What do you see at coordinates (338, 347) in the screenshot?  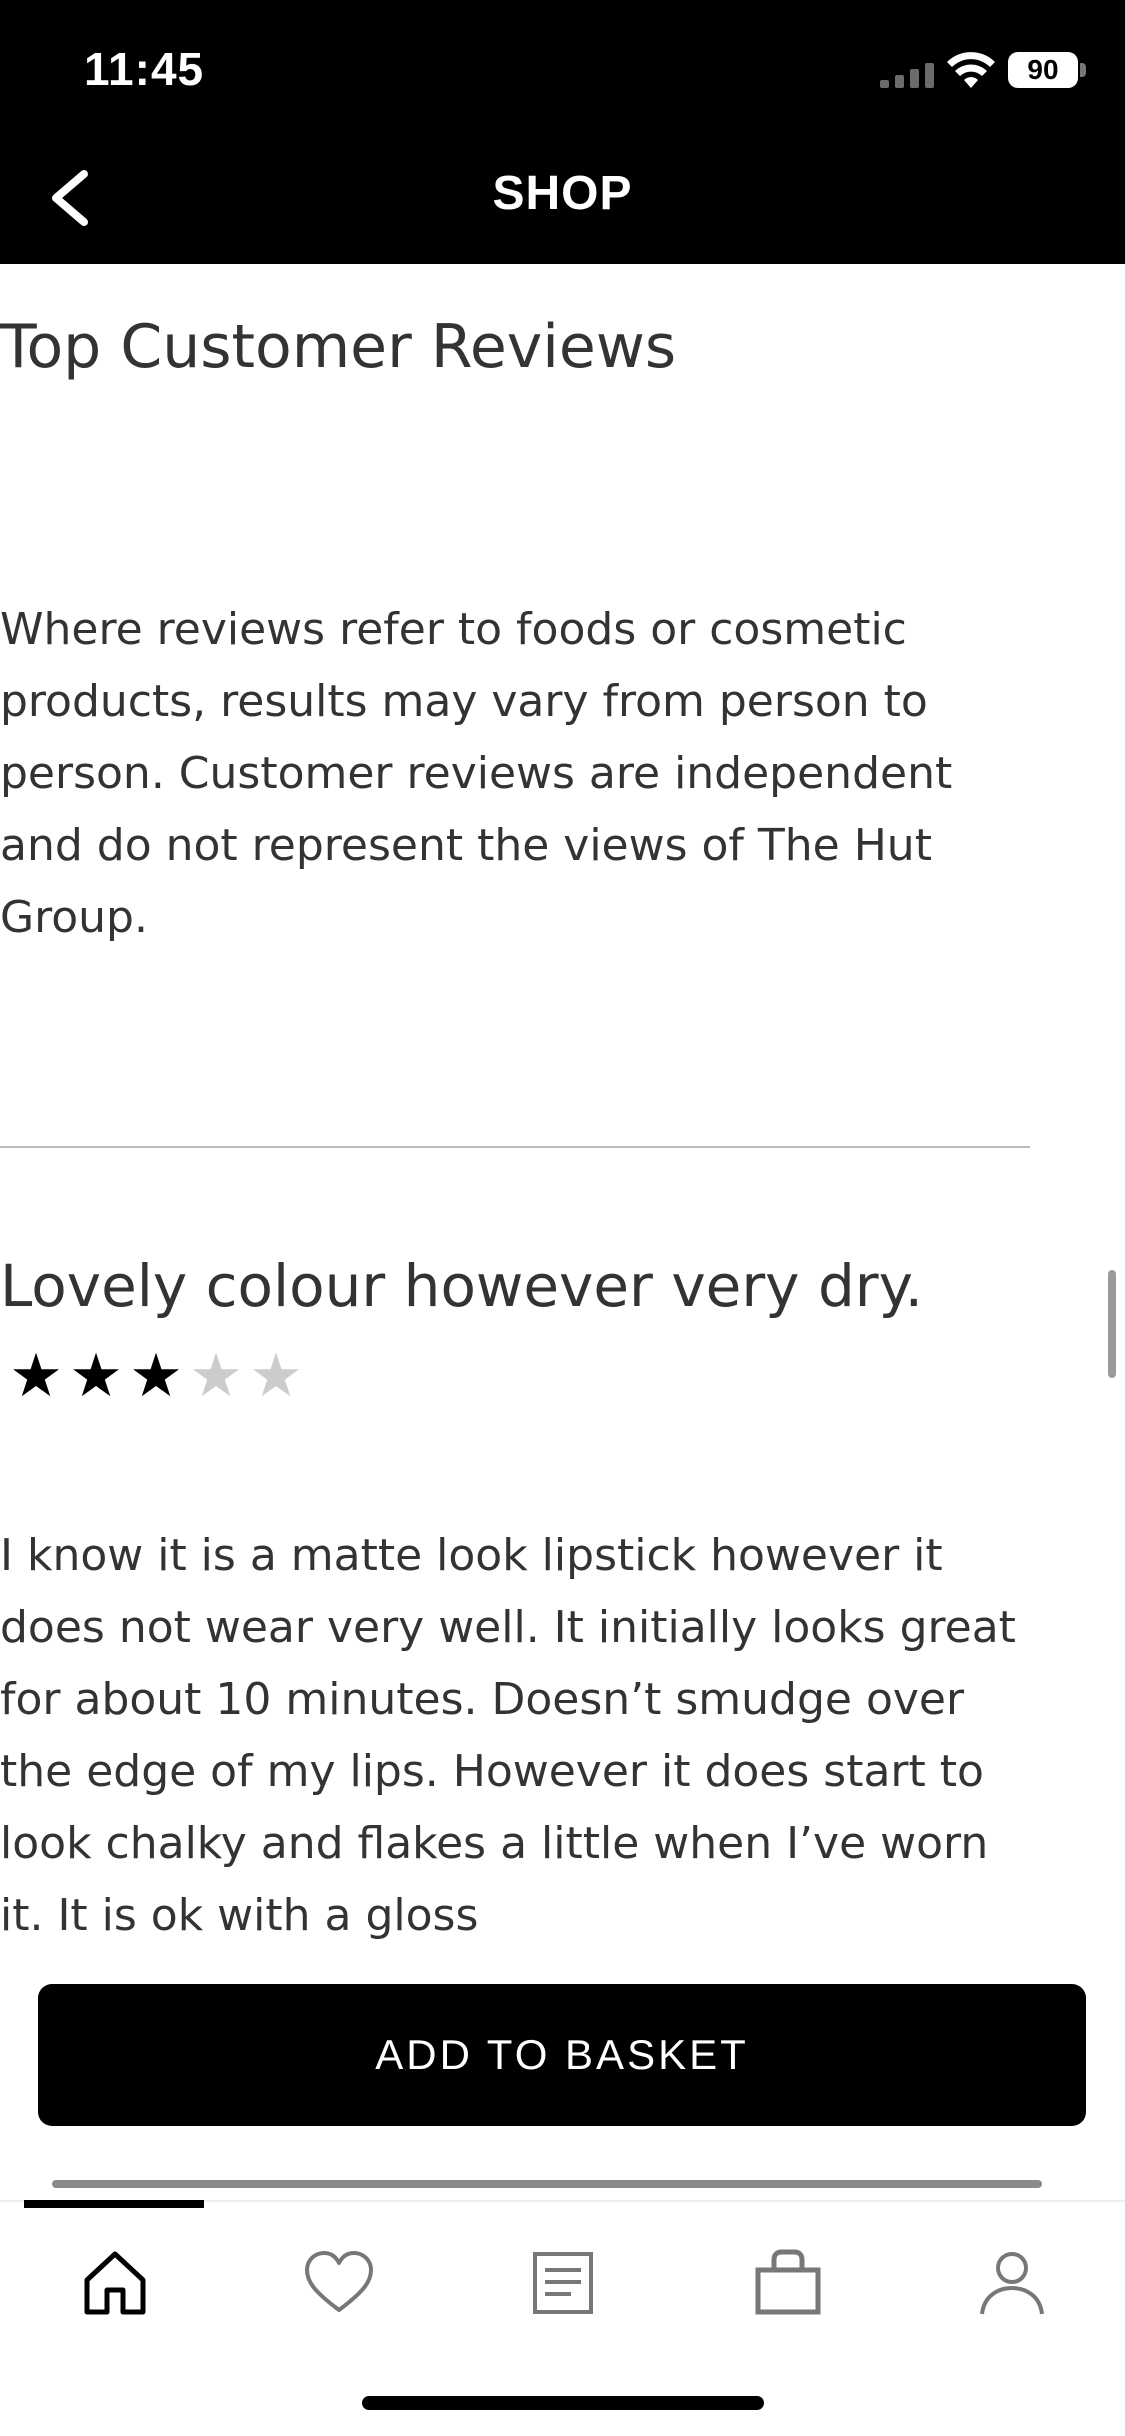 I see `reviews-section-title: Top Customer Reviews` at bounding box center [338, 347].